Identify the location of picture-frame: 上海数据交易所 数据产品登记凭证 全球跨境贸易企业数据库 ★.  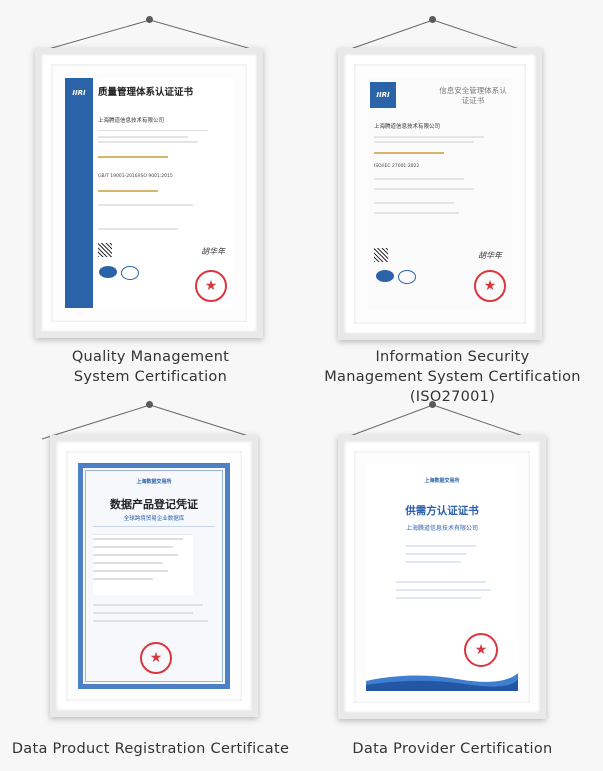
(154, 576).